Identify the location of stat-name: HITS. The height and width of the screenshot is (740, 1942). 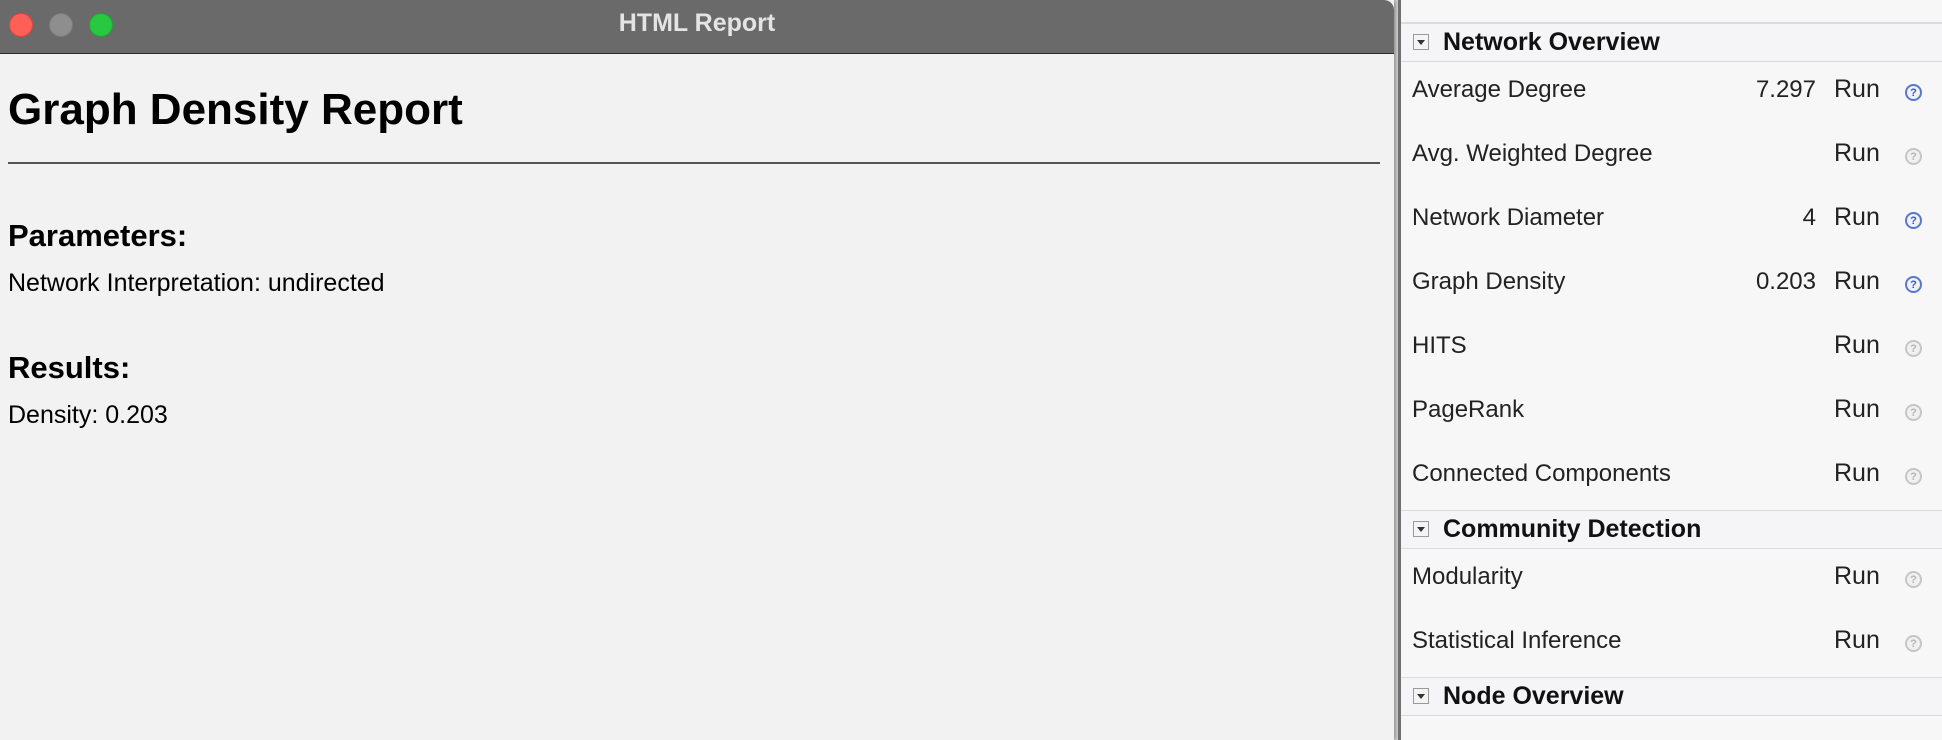
(1439, 345).